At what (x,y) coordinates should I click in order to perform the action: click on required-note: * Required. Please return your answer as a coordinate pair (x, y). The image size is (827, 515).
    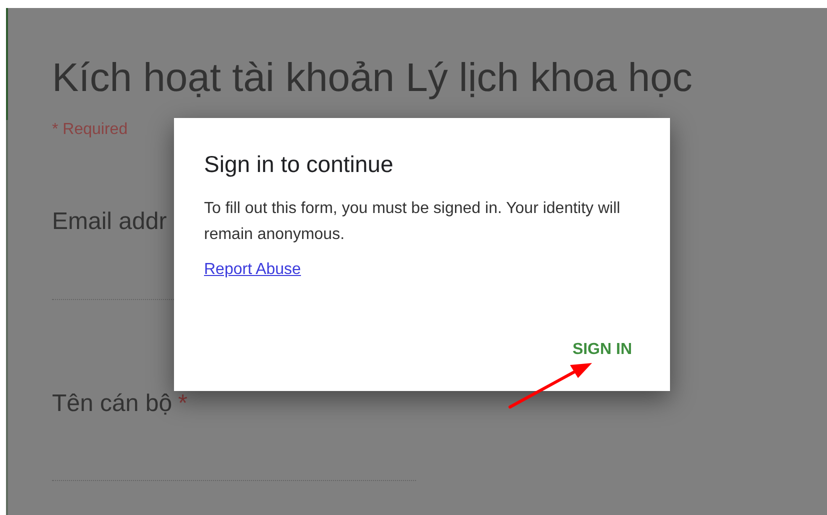
    Looking at the image, I should click on (90, 130).